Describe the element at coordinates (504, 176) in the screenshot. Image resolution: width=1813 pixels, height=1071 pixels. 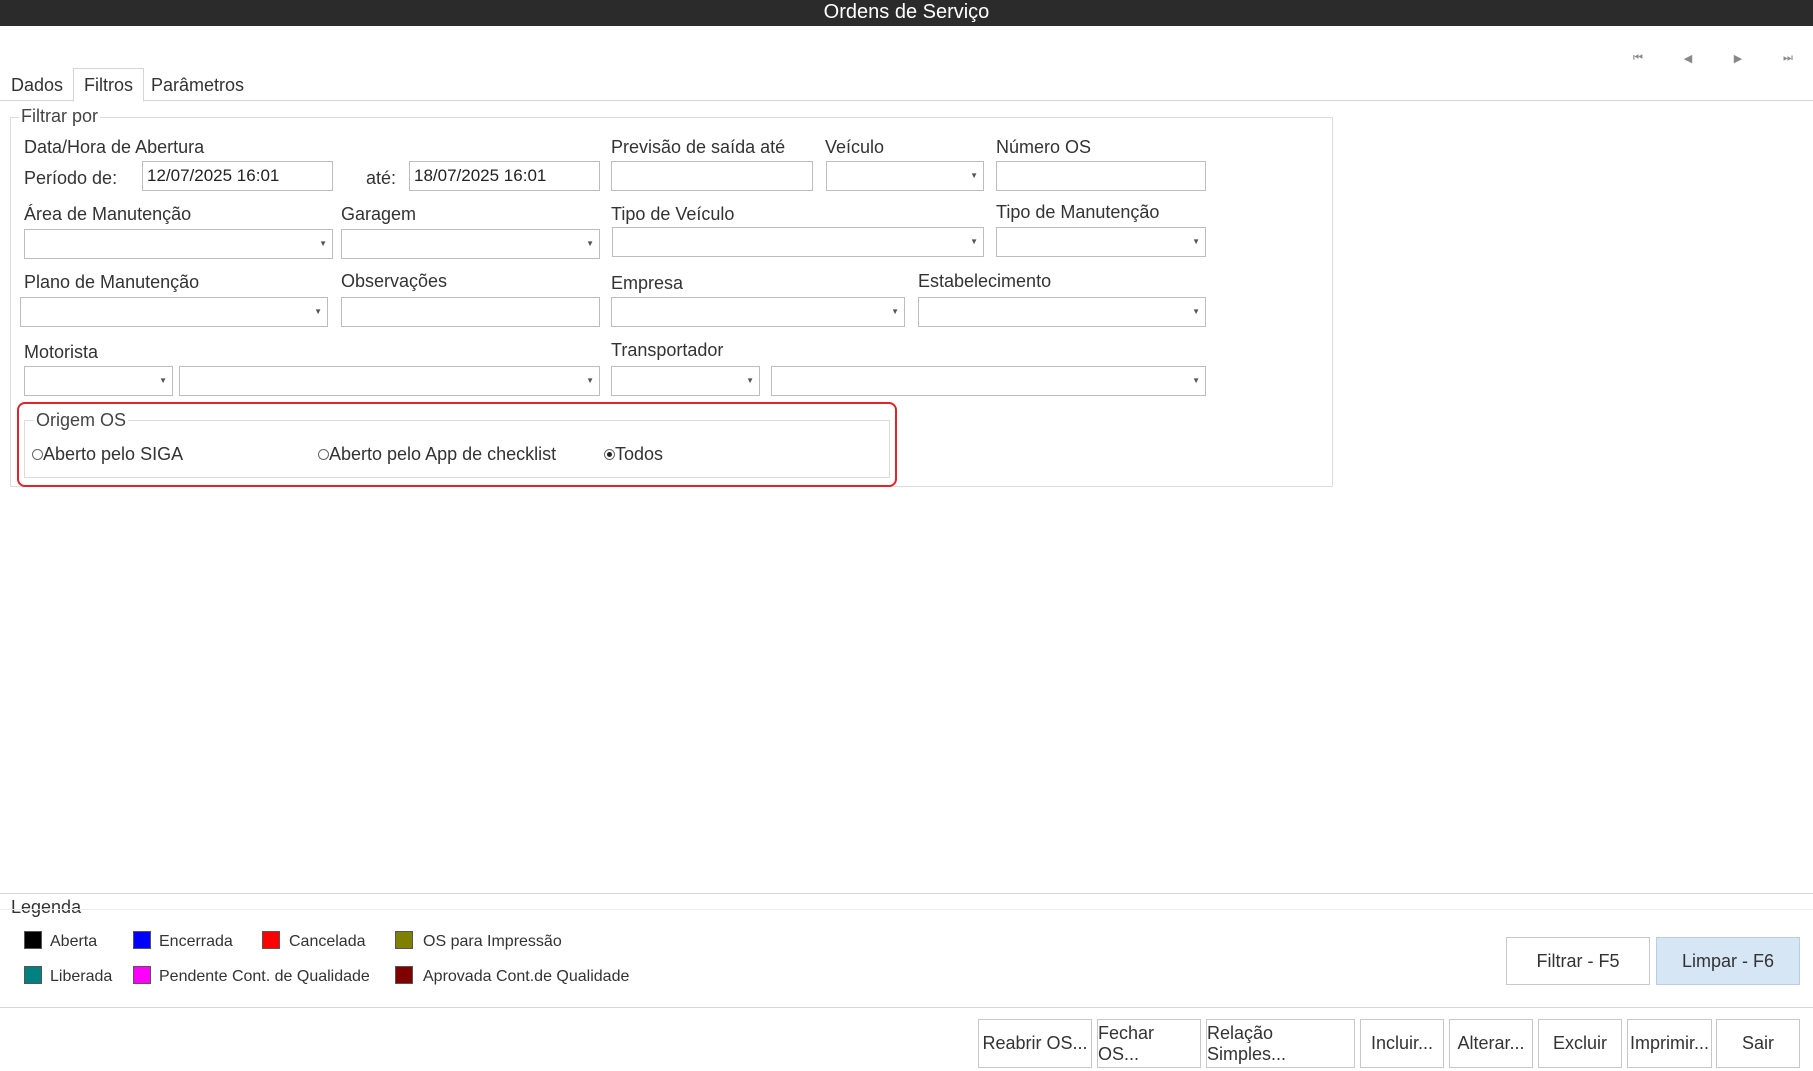
I see `periodo-ate-input` at that location.